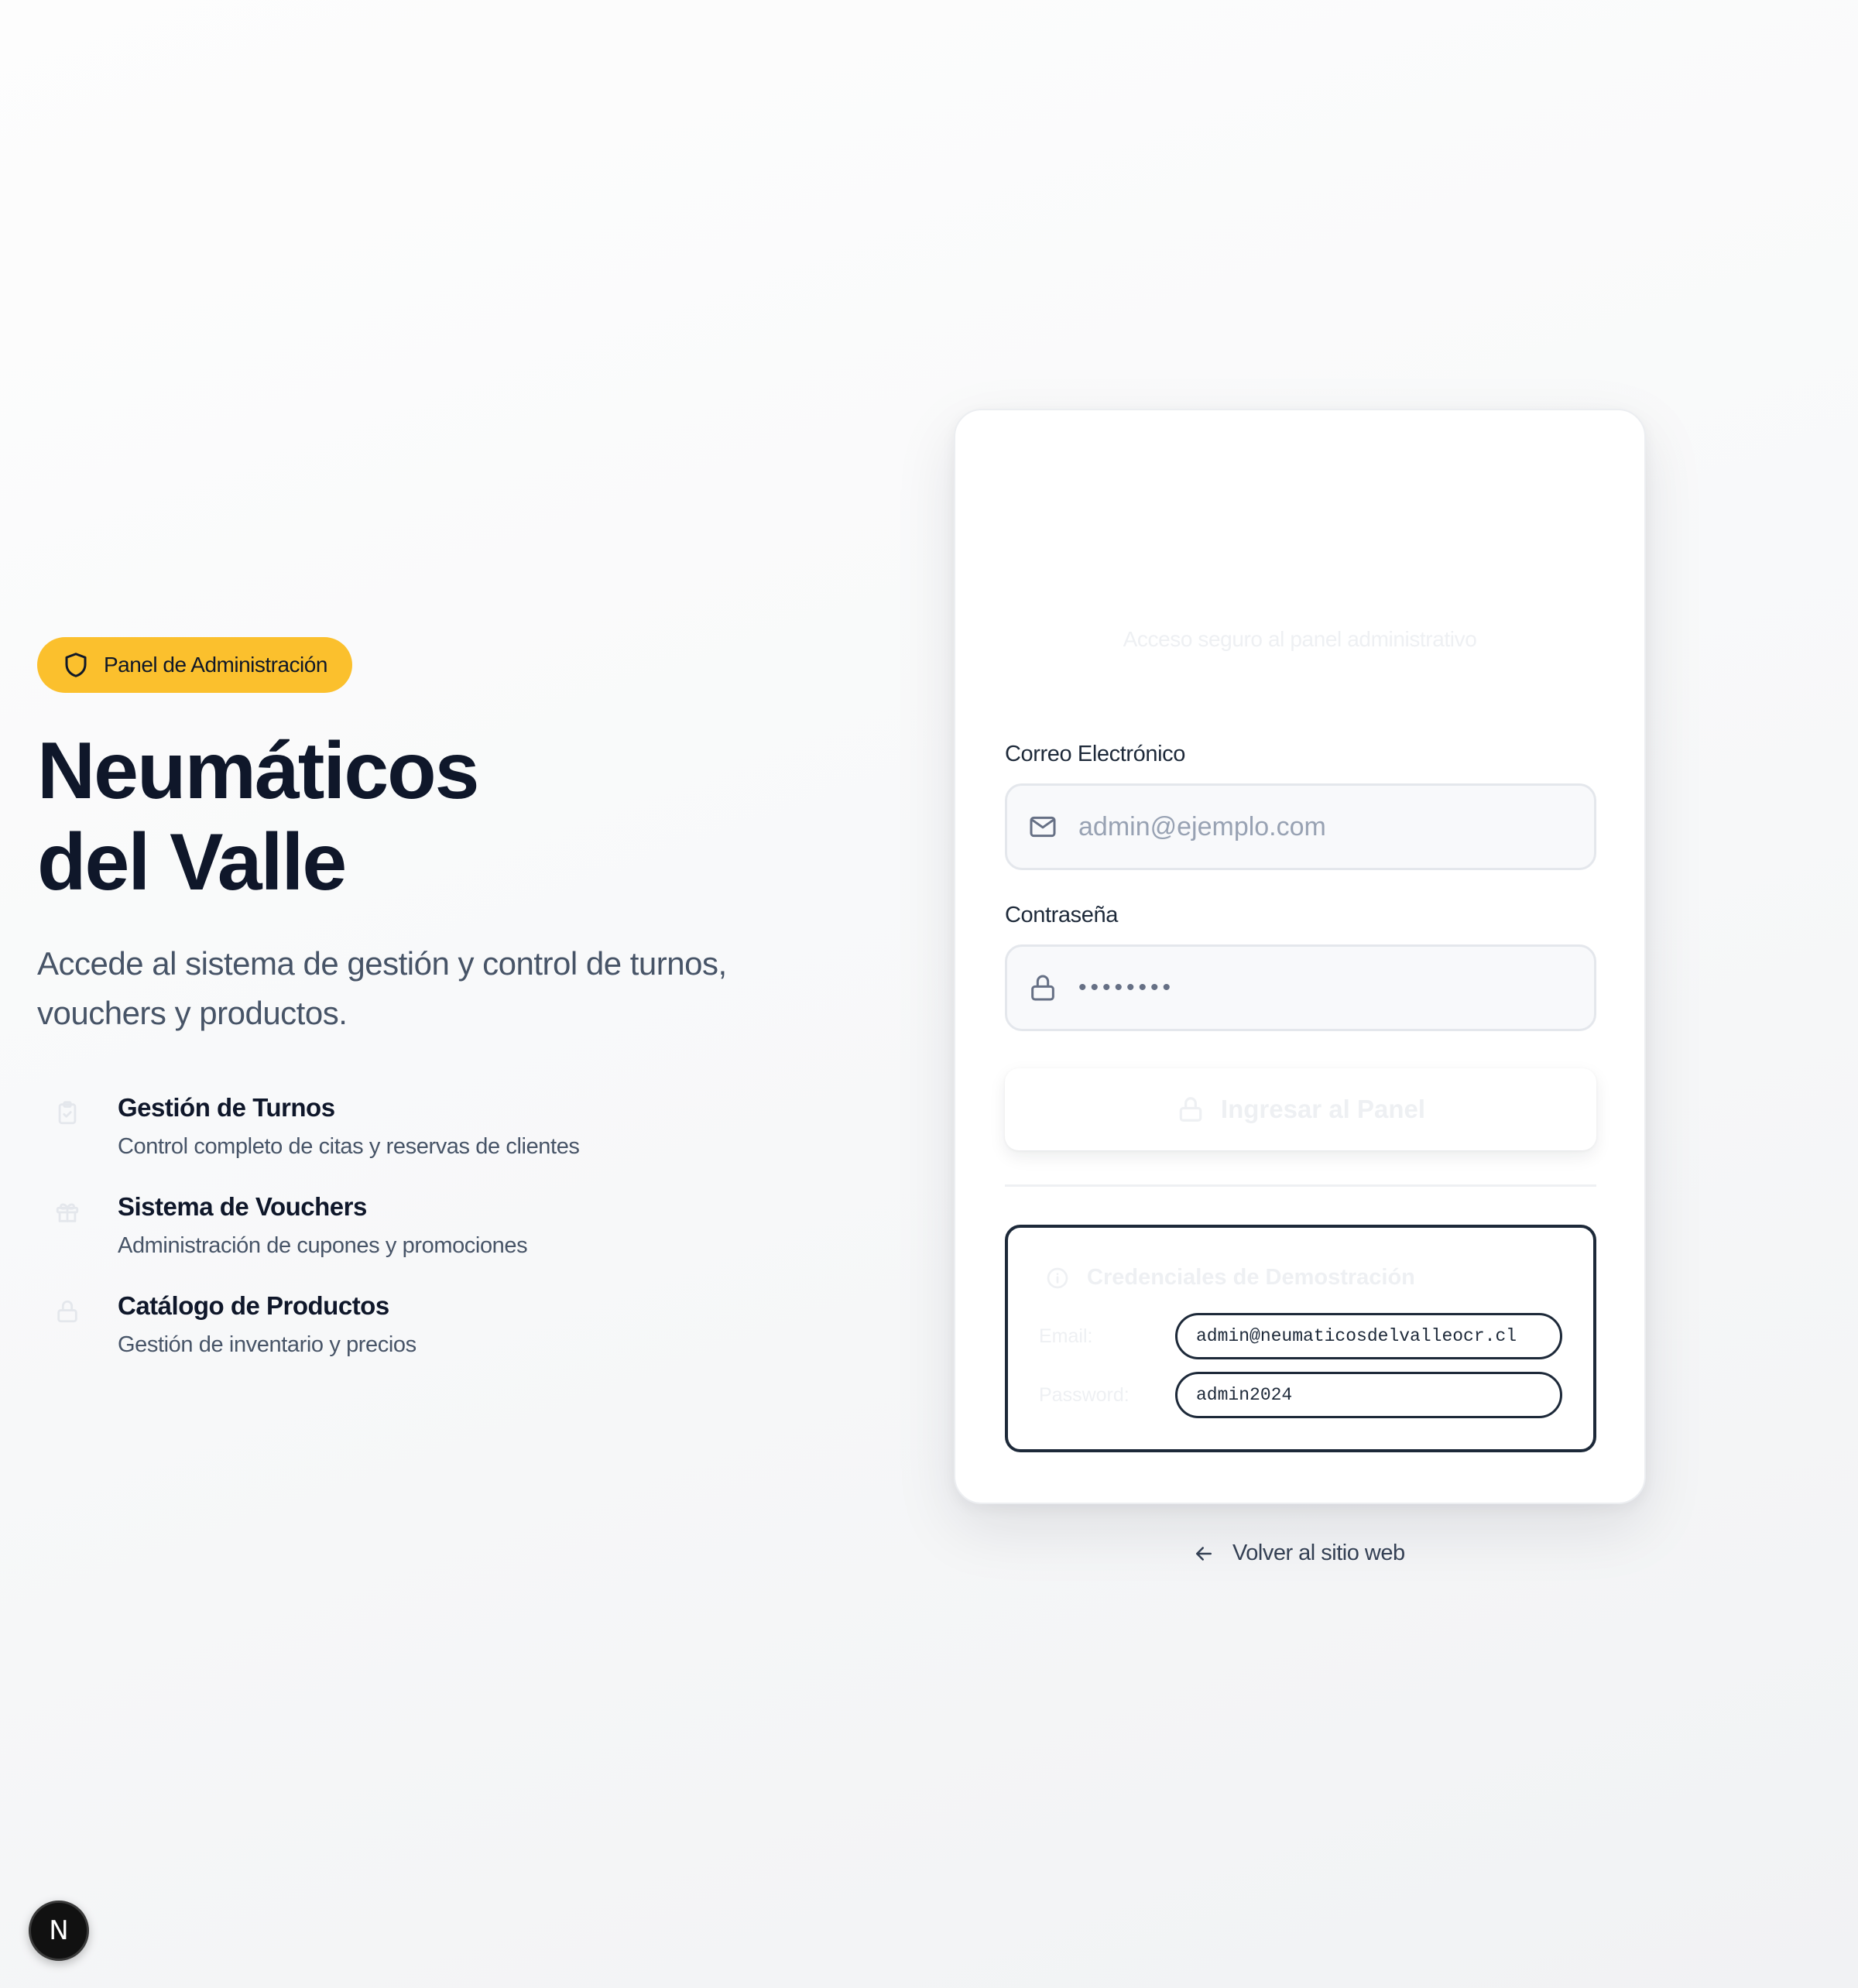  Describe the element at coordinates (1300, 639) in the screenshot. I see `login-subtitle: Acceso seguro al panel administrativo` at that location.